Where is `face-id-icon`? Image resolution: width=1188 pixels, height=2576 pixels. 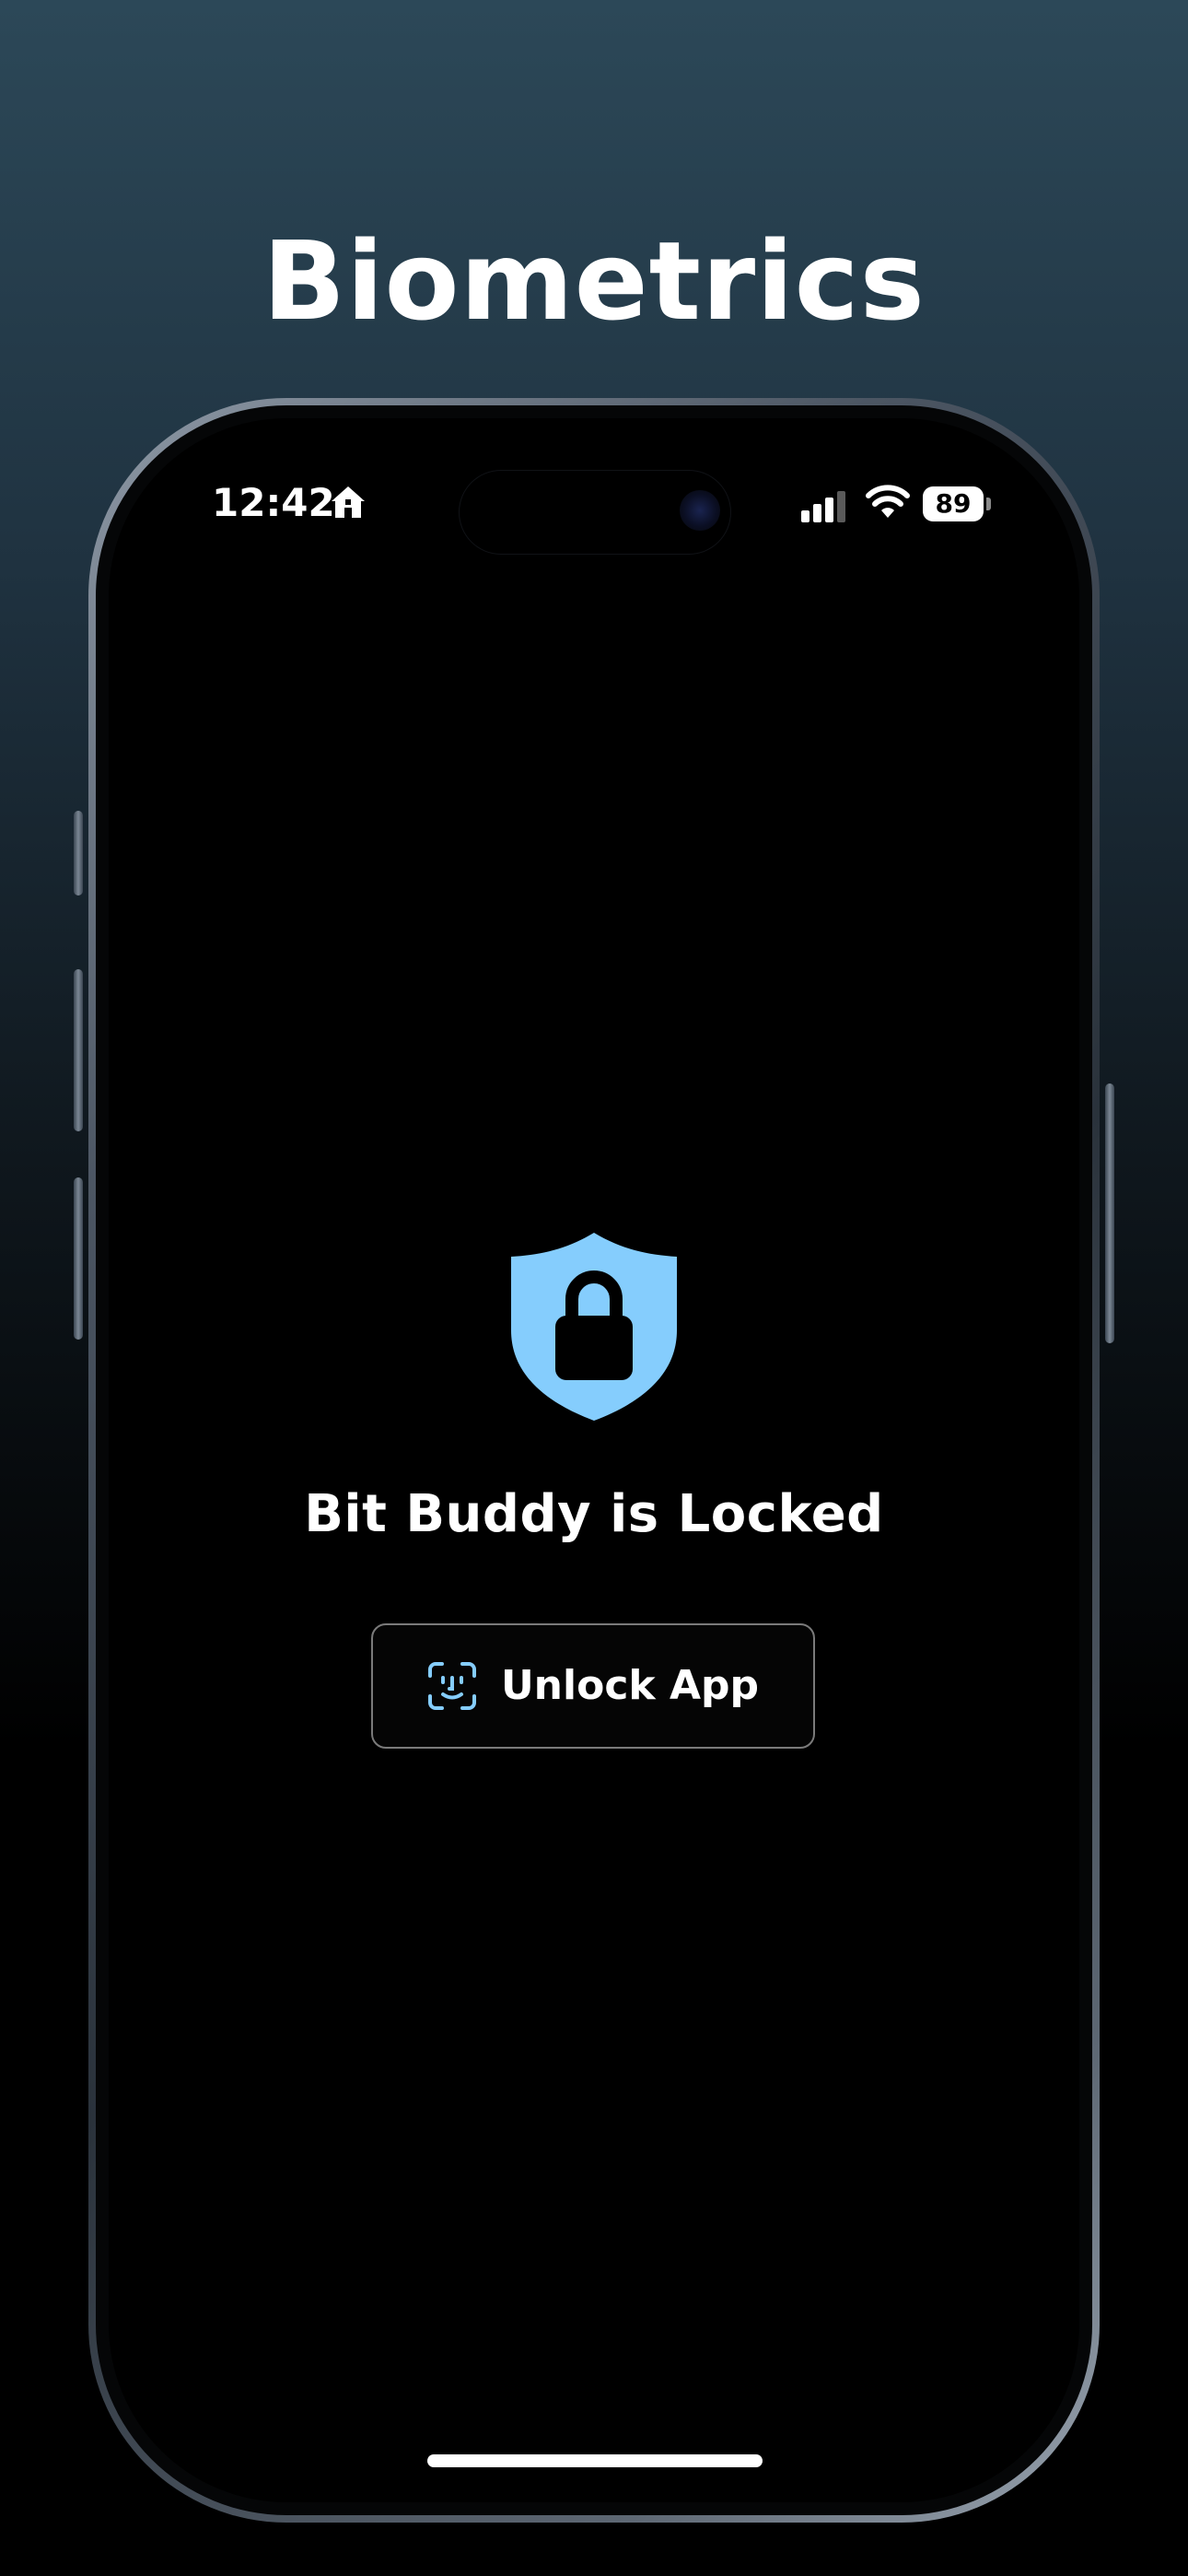 face-id-icon is located at coordinates (451, 1686).